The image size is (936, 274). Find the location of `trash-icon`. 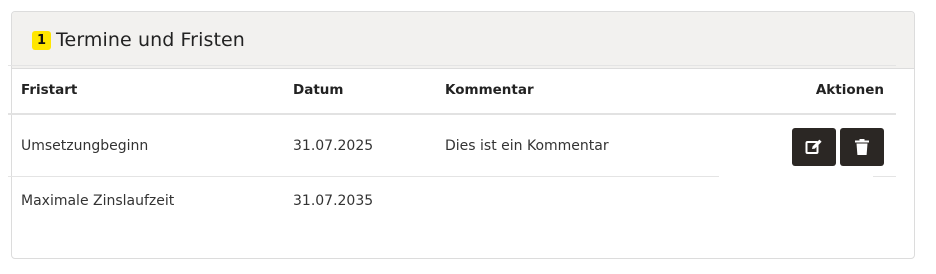

trash-icon is located at coordinates (862, 147).